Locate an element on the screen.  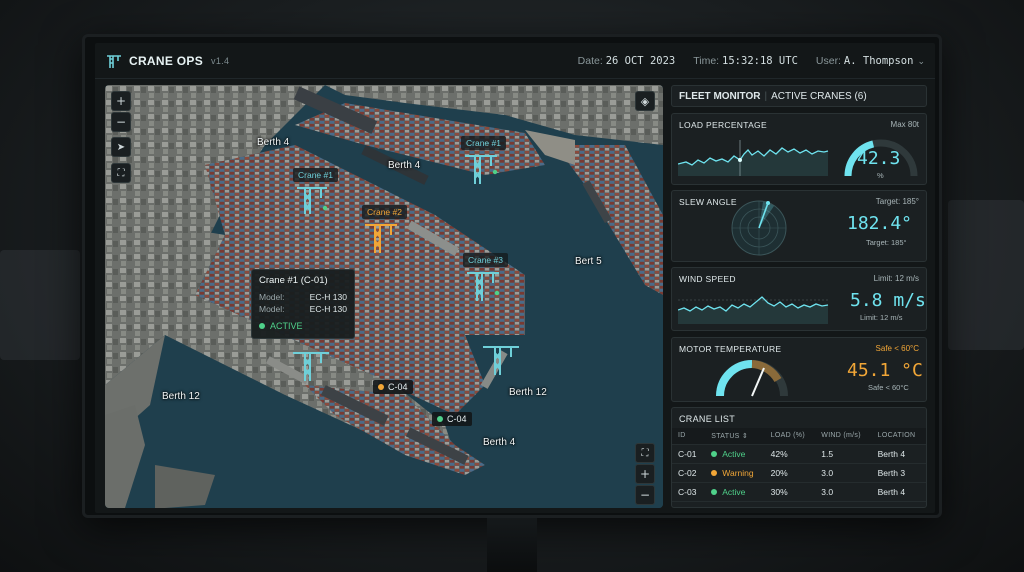
popup-key: Model: is located at coordinates (272, 297).